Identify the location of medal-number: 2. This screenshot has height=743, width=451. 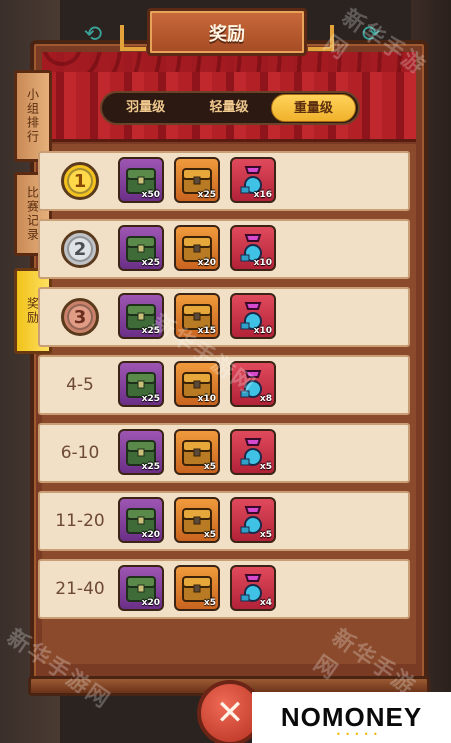
(80, 249).